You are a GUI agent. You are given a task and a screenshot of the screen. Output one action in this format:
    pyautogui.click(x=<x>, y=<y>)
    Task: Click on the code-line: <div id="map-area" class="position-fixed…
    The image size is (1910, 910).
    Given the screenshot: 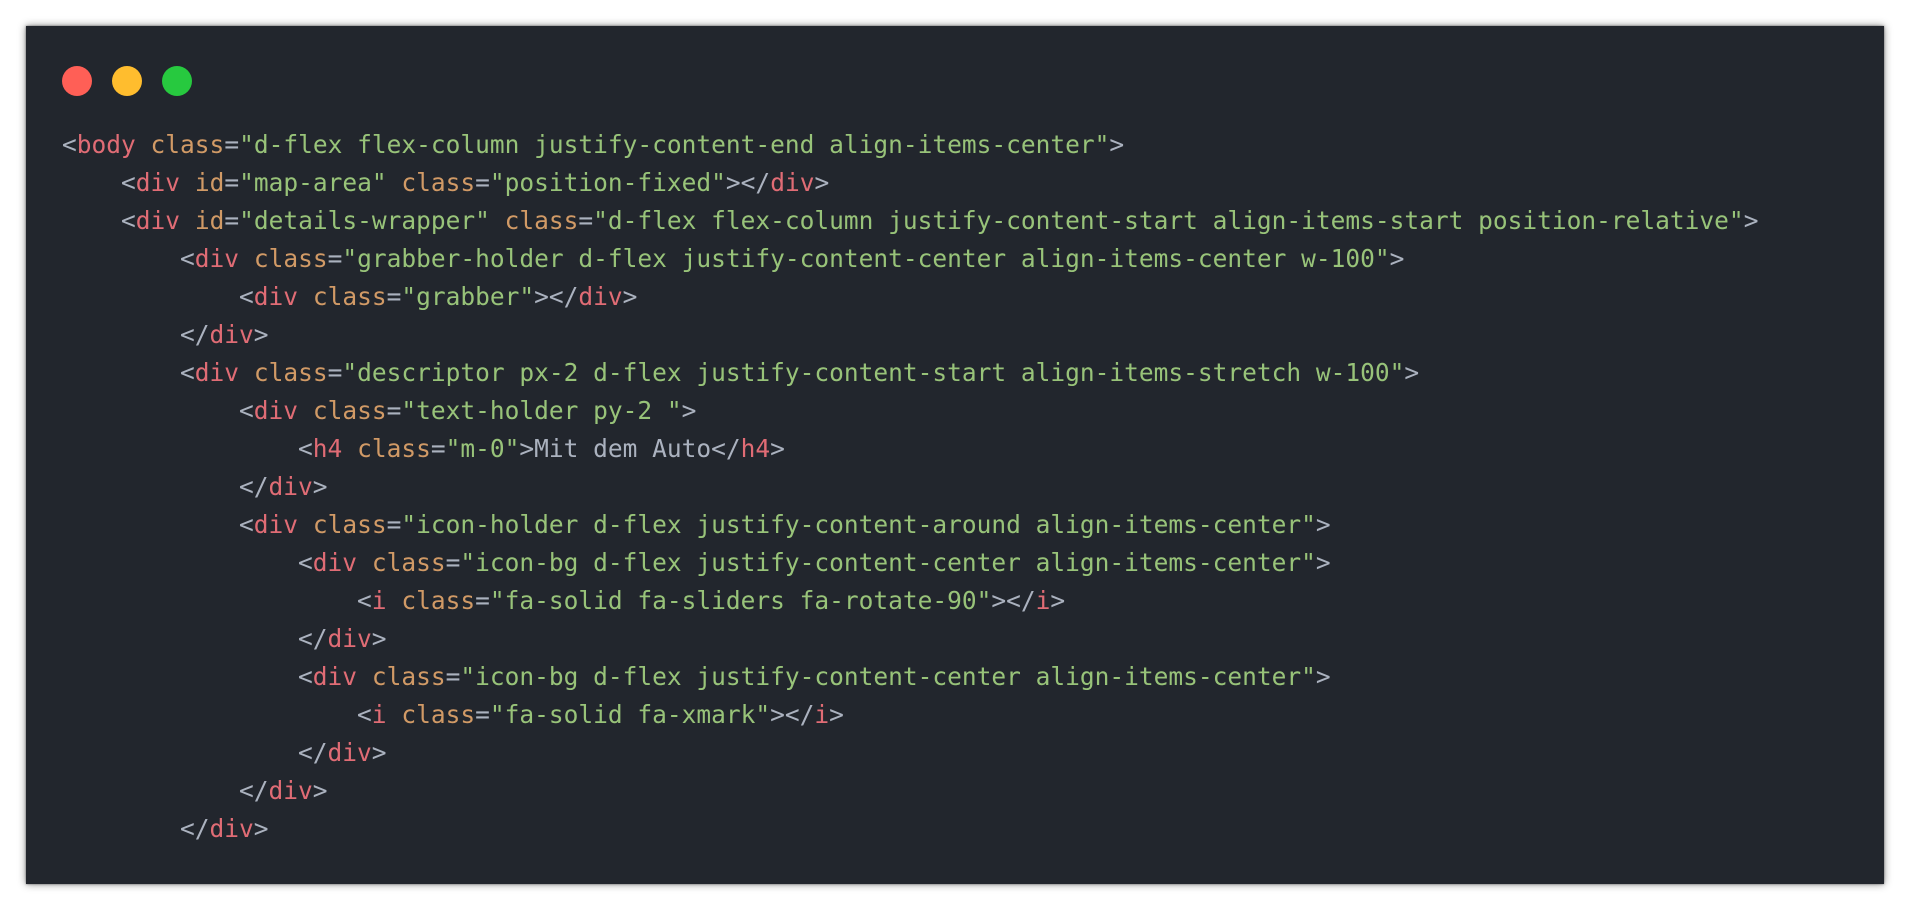 What is the action you would take?
    pyautogui.click(x=968, y=183)
    